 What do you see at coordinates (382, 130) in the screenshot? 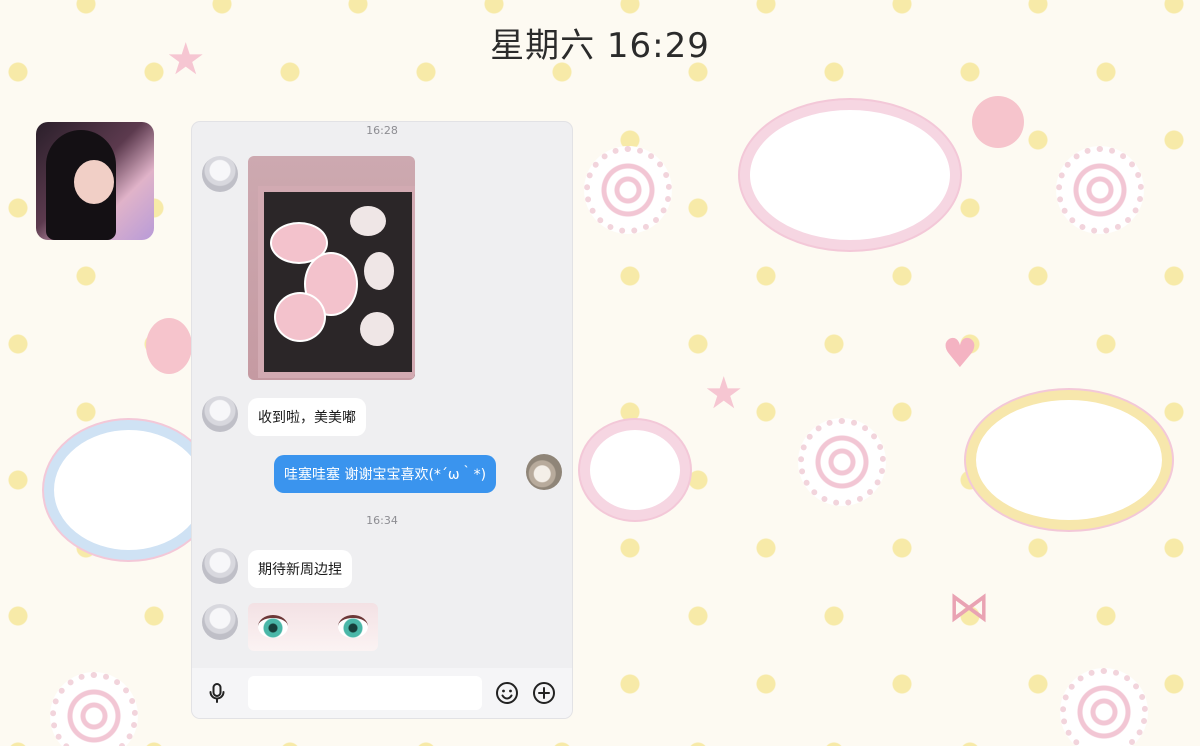
I see `time-divider: 16:28` at bounding box center [382, 130].